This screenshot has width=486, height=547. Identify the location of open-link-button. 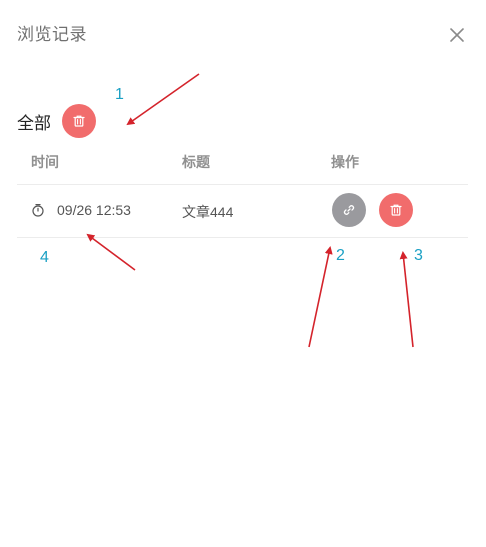
(349, 210).